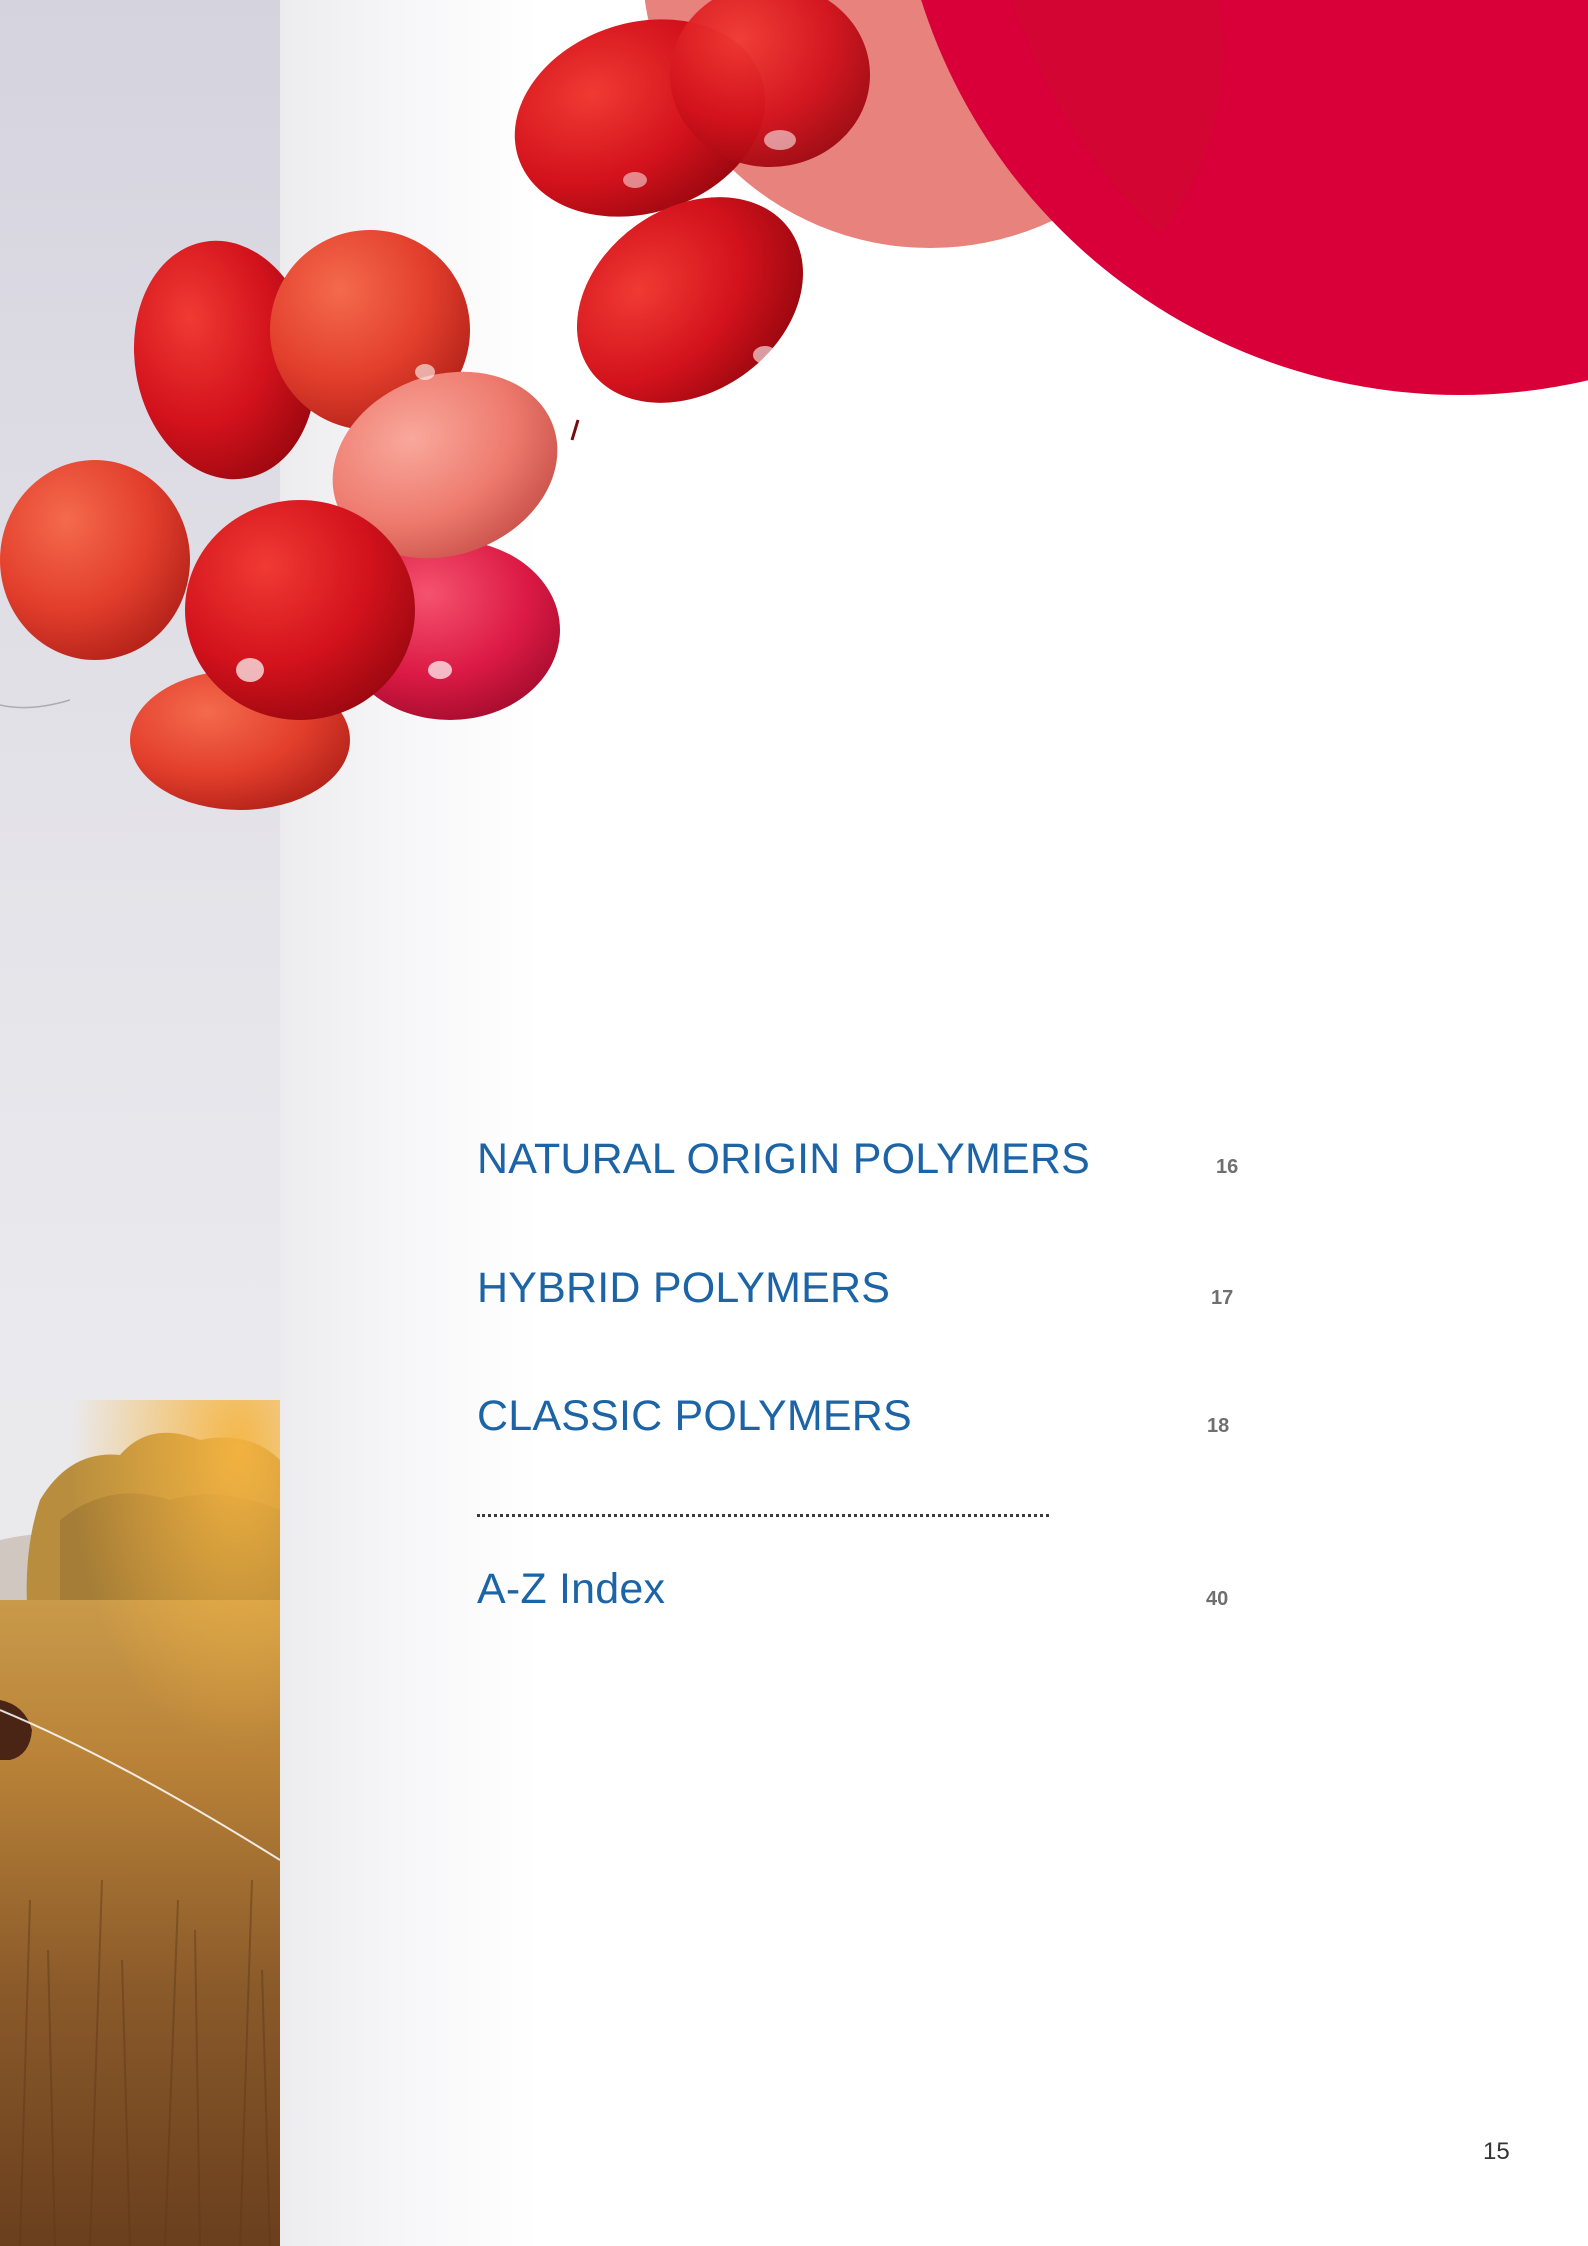 The height and width of the screenshot is (2246, 1588). Describe the element at coordinates (1218, 1426) in the screenshot. I see `toc-entry-page-classic-polymers: 18` at that location.